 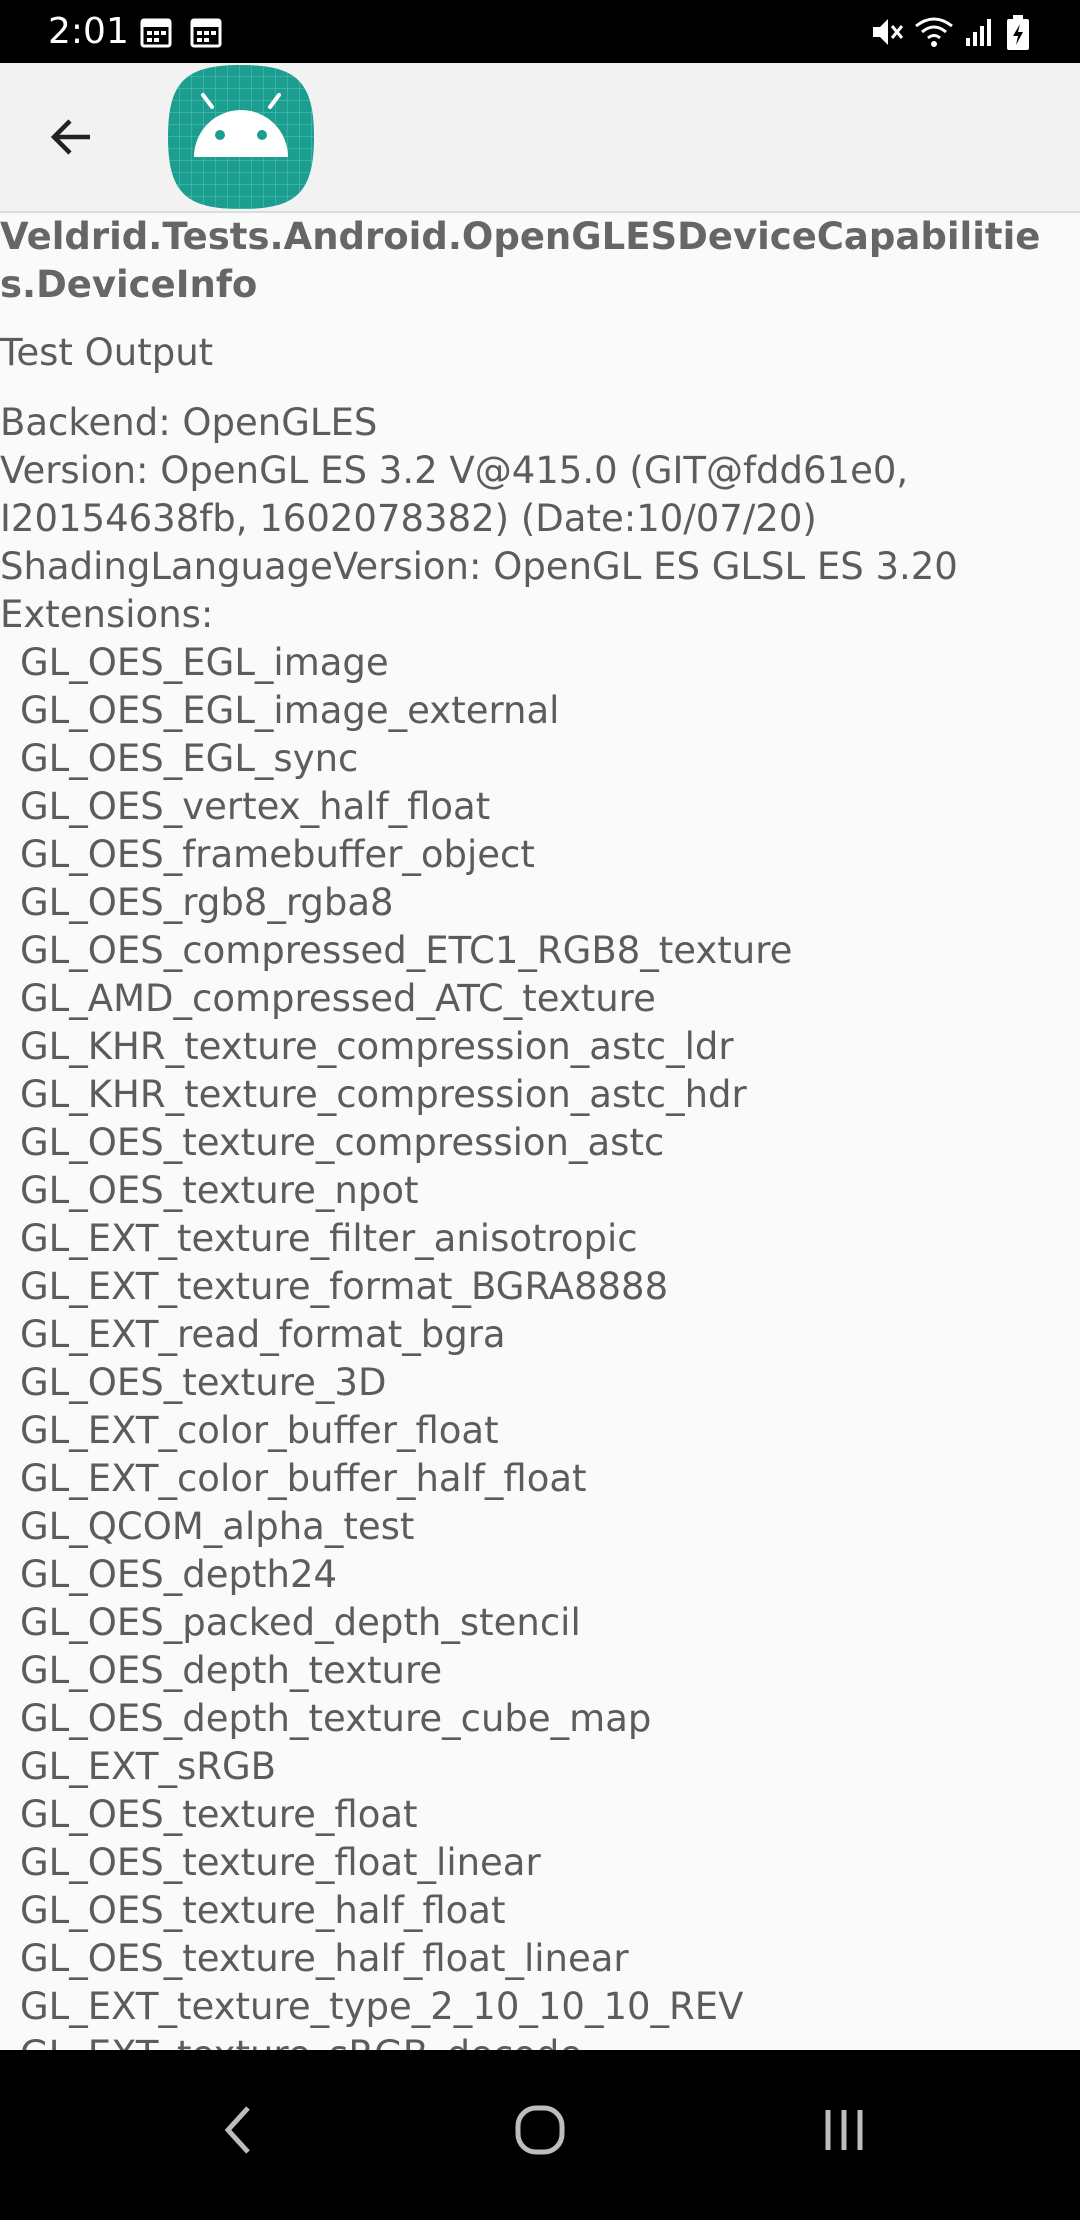 I want to click on arrow-left-icon, so click(x=70, y=137).